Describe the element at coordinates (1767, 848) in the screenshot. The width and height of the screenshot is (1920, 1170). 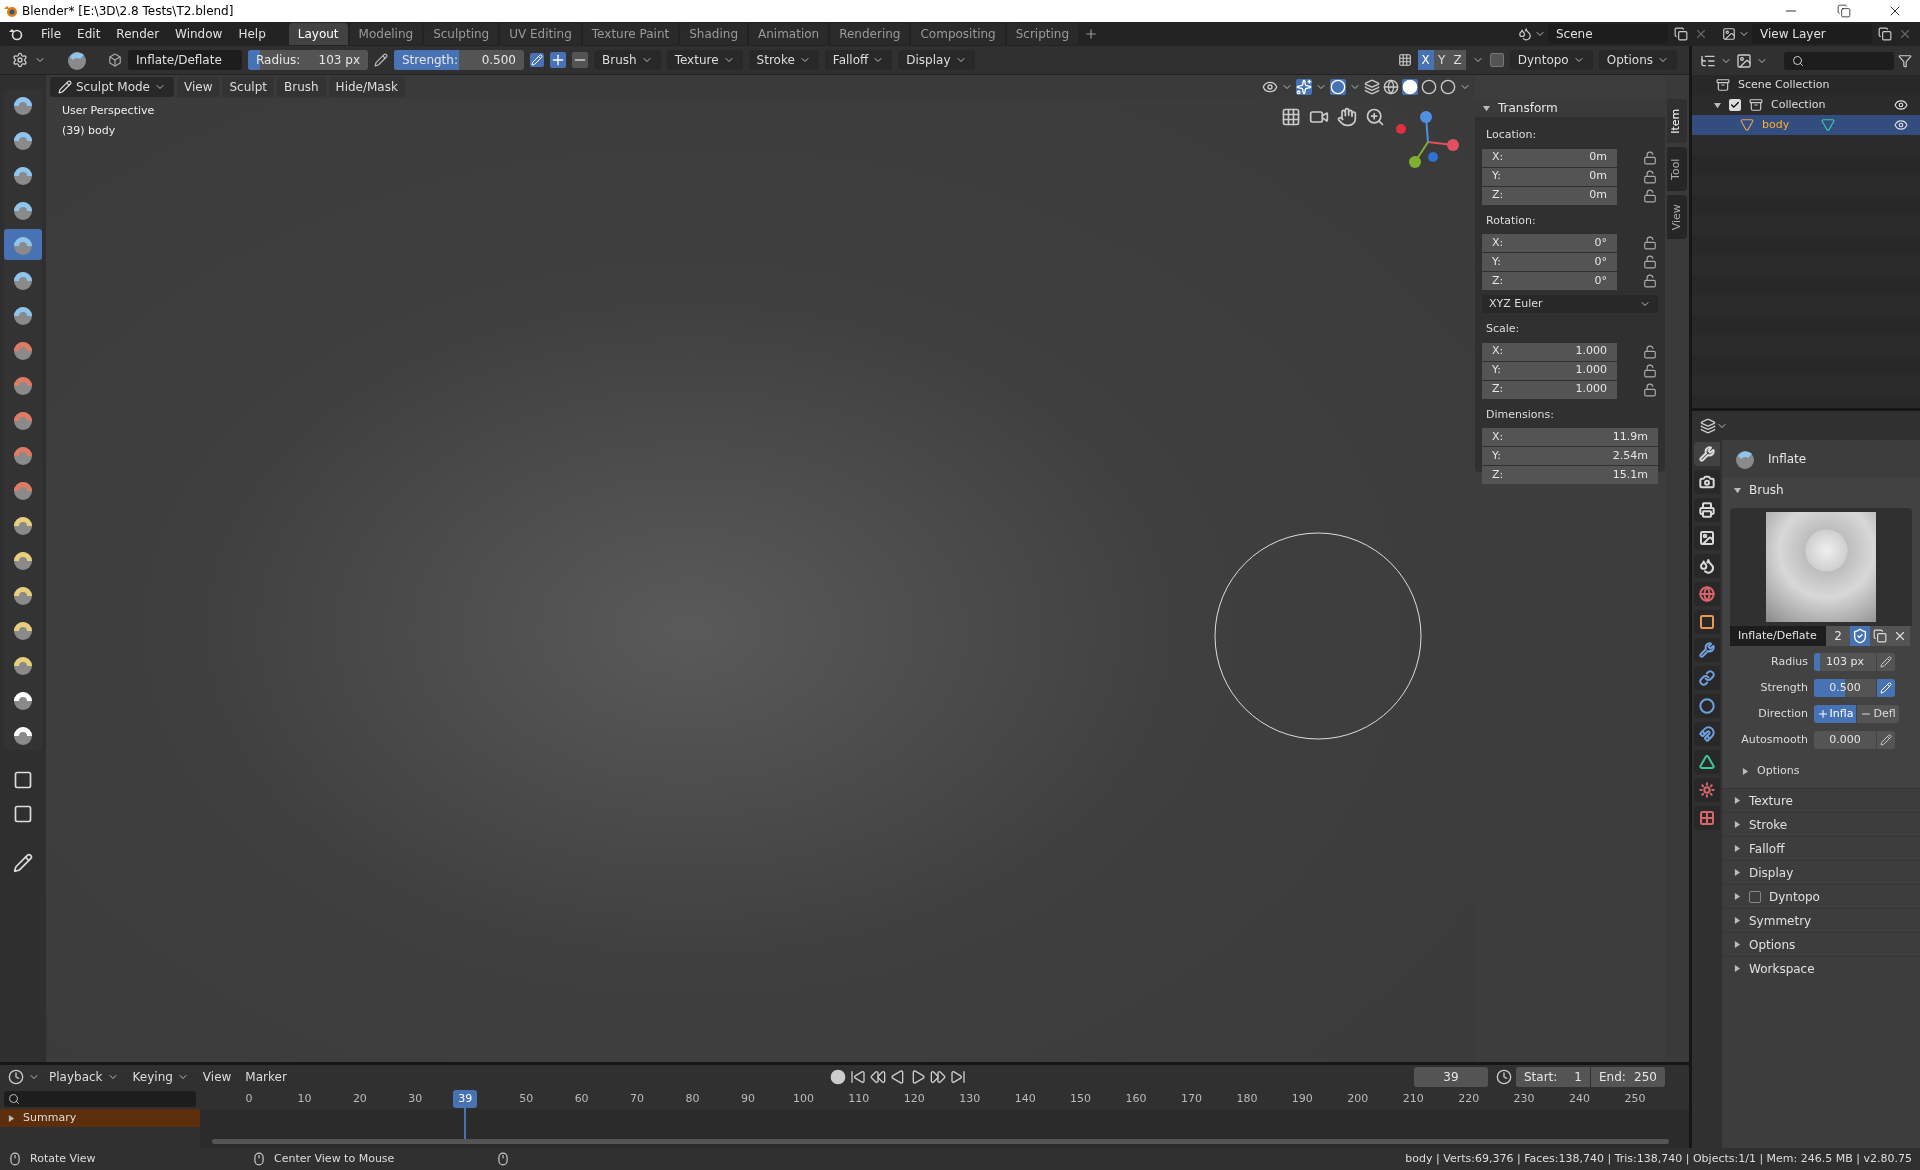
I see `panel-title: Falloff` at that location.